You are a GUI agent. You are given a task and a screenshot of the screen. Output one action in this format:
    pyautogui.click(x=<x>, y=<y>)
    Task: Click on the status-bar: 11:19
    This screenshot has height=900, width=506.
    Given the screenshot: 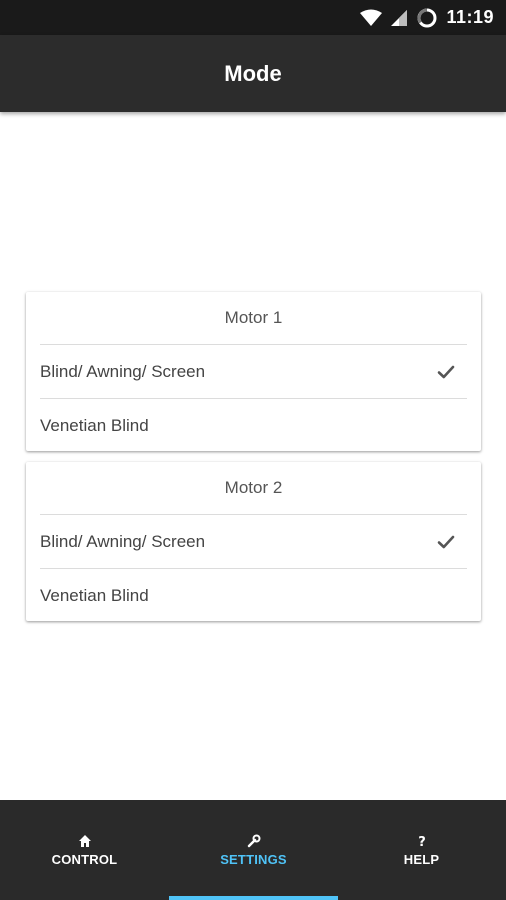 What is the action you would take?
    pyautogui.click(x=253, y=17)
    